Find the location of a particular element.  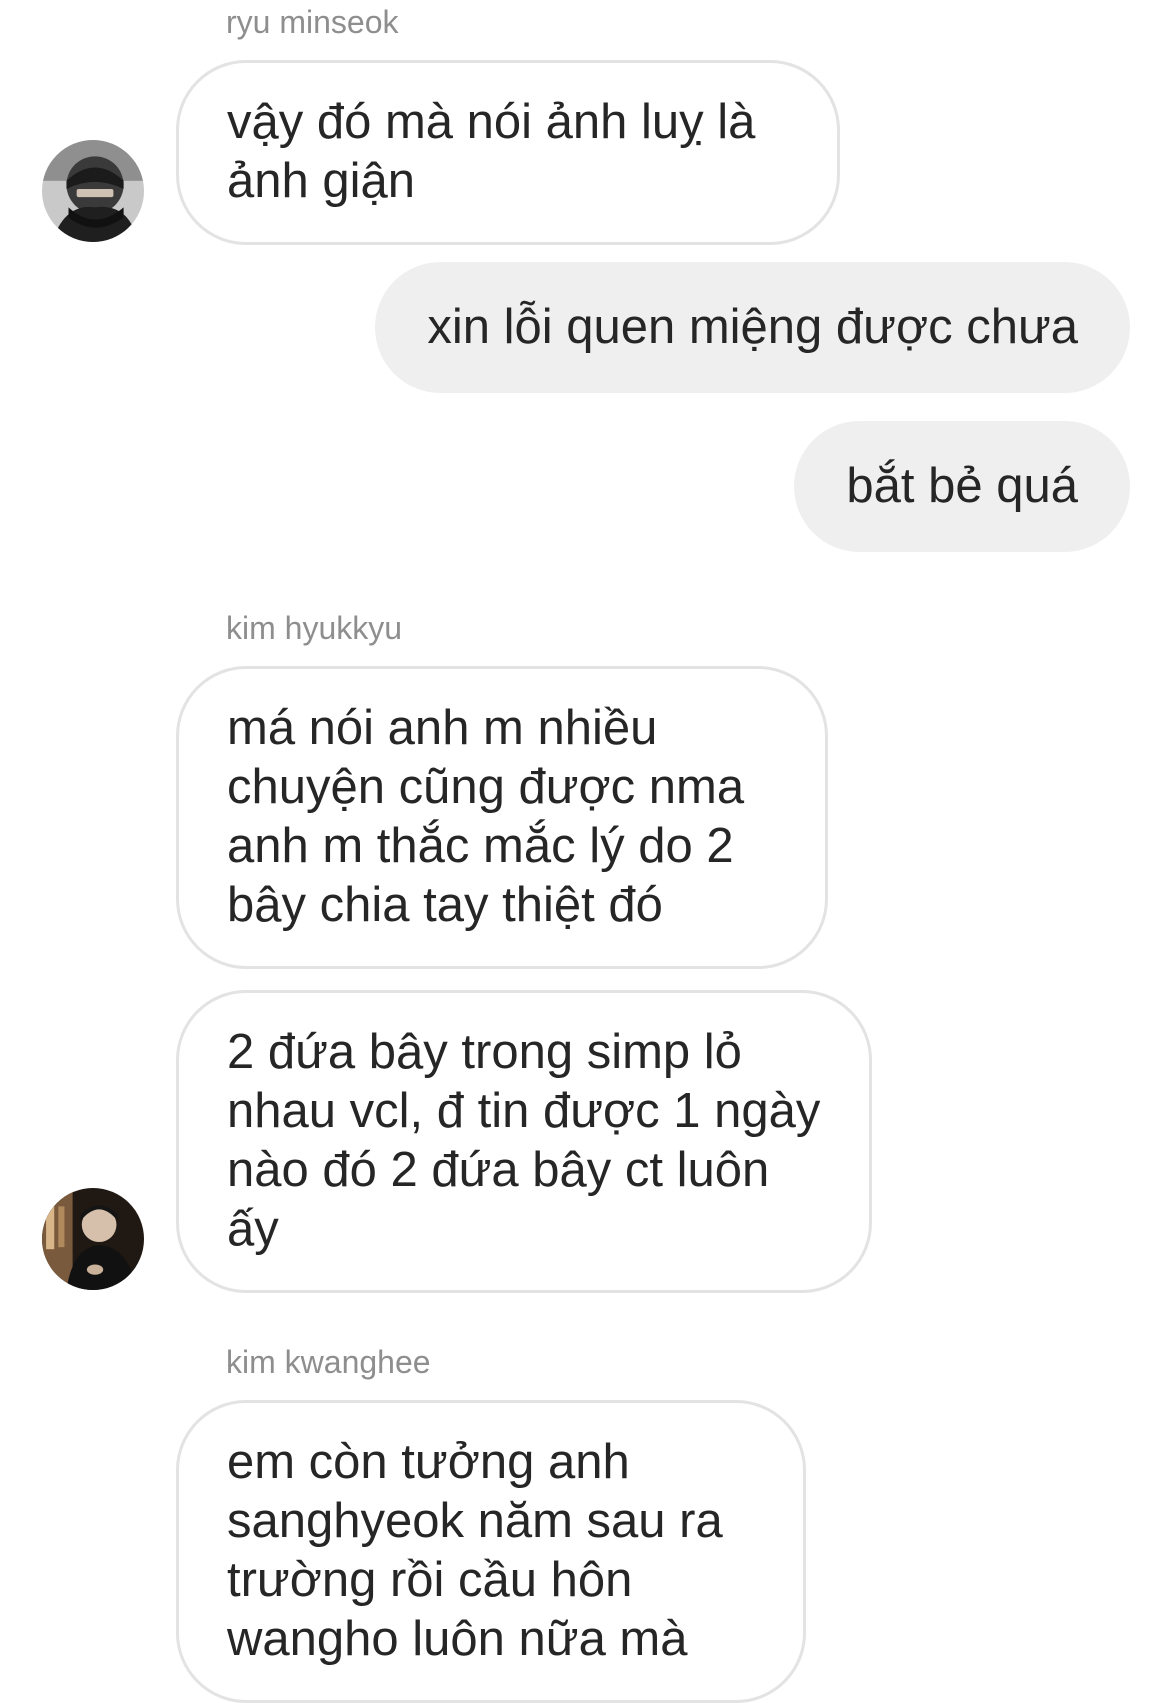

incoming-message-bubble: vậy đó mà nói ảnh luỵ là ảnh giận is located at coordinates (508, 152).